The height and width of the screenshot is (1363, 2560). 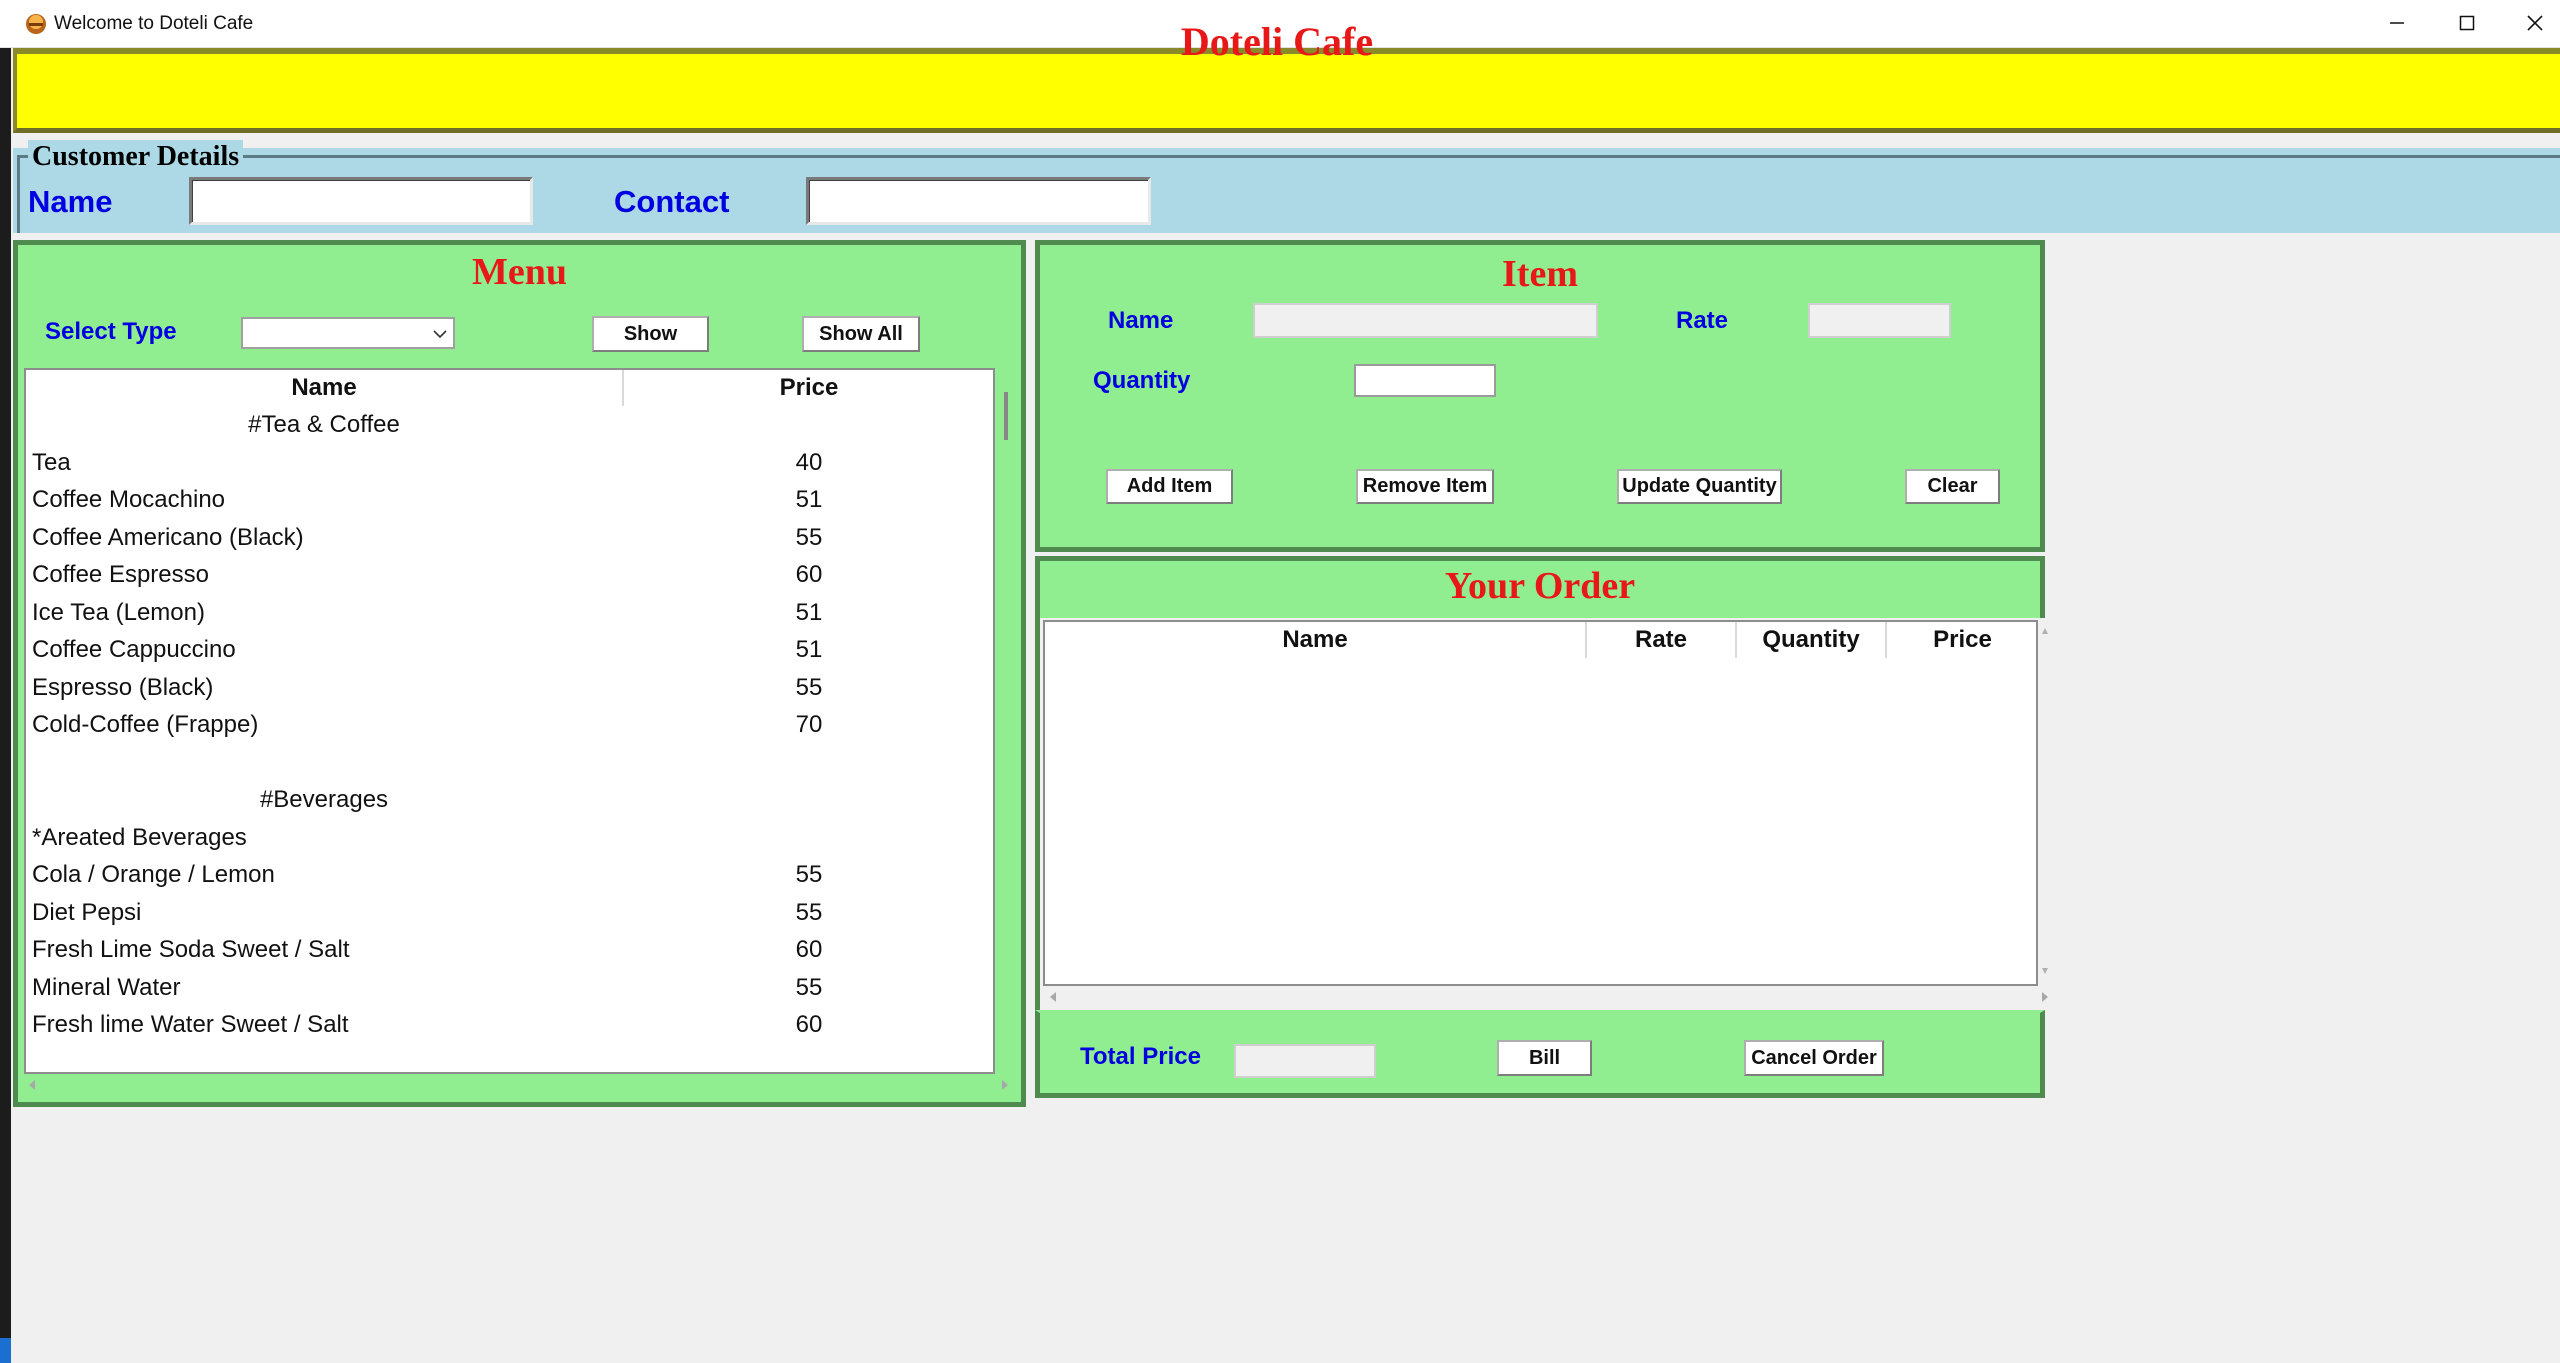 What do you see at coordinates (501, 987) in the screenshot?
I see `menu-row: Mineral Water 55` at bounding box center [501, 987].